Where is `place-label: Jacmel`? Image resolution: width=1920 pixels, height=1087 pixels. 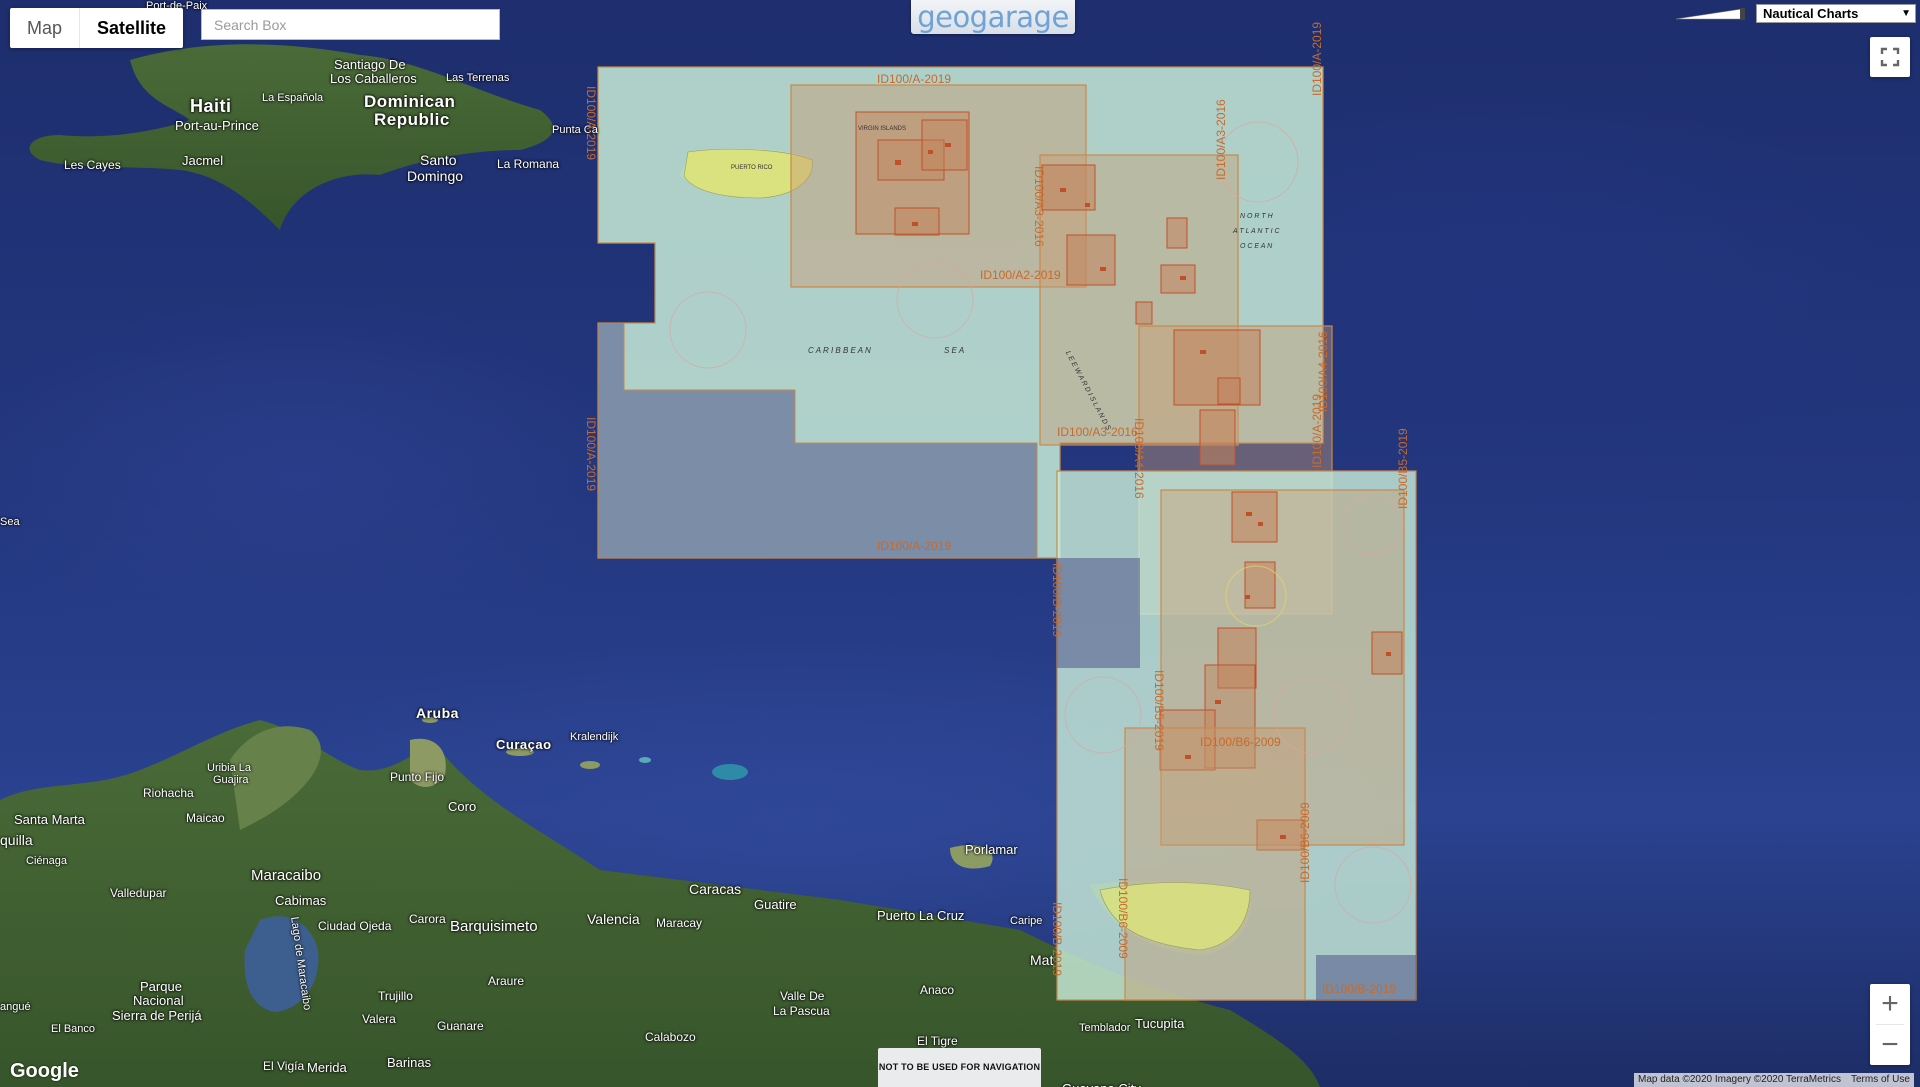
place-label: Jacmel is located at coordinates (203, 160).